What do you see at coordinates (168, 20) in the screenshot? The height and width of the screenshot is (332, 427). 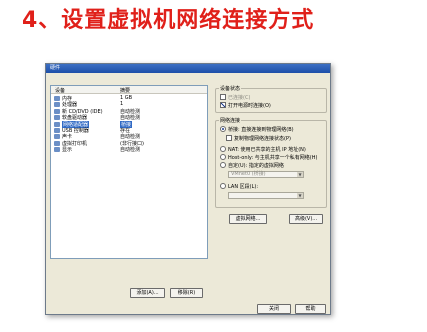 I see `slide-title: 4、设置虚拟机网络连接方式` at bounding box center [168, 20].